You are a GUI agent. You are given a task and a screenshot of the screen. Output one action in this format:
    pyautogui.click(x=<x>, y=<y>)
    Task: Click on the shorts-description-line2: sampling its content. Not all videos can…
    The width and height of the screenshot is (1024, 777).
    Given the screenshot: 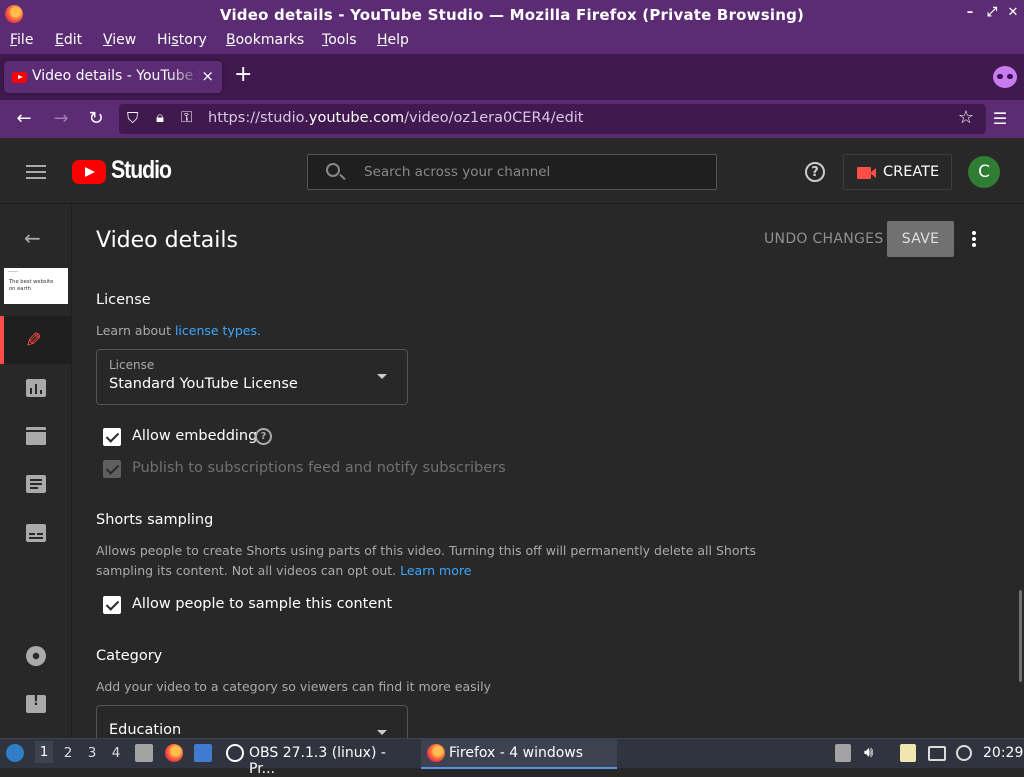 What is the action you would take?
    pyautogui.click(x=284, y=570)
    